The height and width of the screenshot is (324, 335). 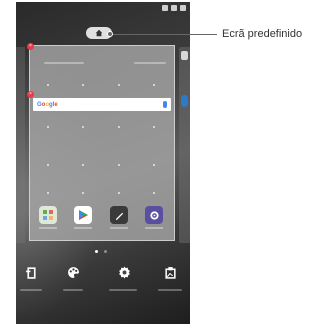 What do you see at coordinates (123, 290) in the screenshot?
I see `home-settings-label` at bounding box center [123, 290].